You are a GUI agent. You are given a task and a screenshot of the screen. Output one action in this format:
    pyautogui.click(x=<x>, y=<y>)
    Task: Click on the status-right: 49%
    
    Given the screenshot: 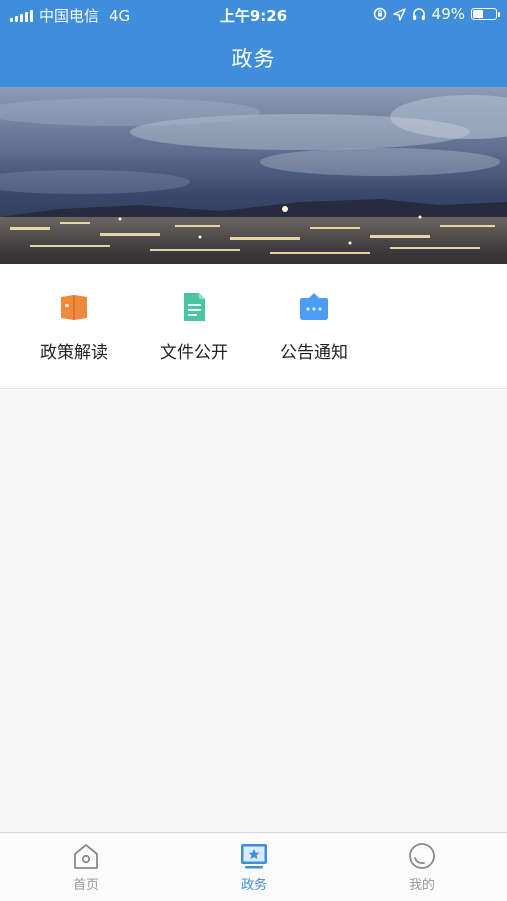 What is the action you would take?
    pyautogui.click(x=436, y=14)
    